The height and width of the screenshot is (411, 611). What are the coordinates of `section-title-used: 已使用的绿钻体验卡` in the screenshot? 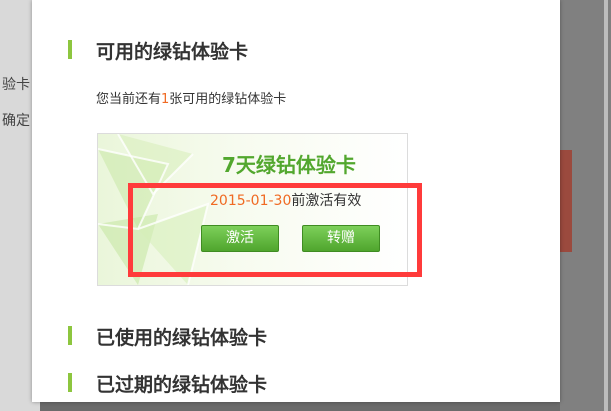 It's located at (167, 336).